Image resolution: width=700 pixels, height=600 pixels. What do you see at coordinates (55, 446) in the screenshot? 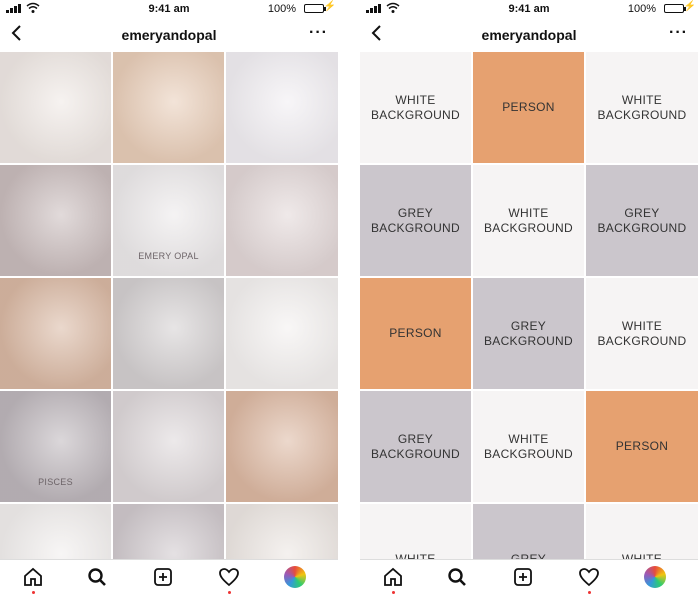
I see `grid-photo-pisces-card: PISCES` at bounding box center [55, 446].